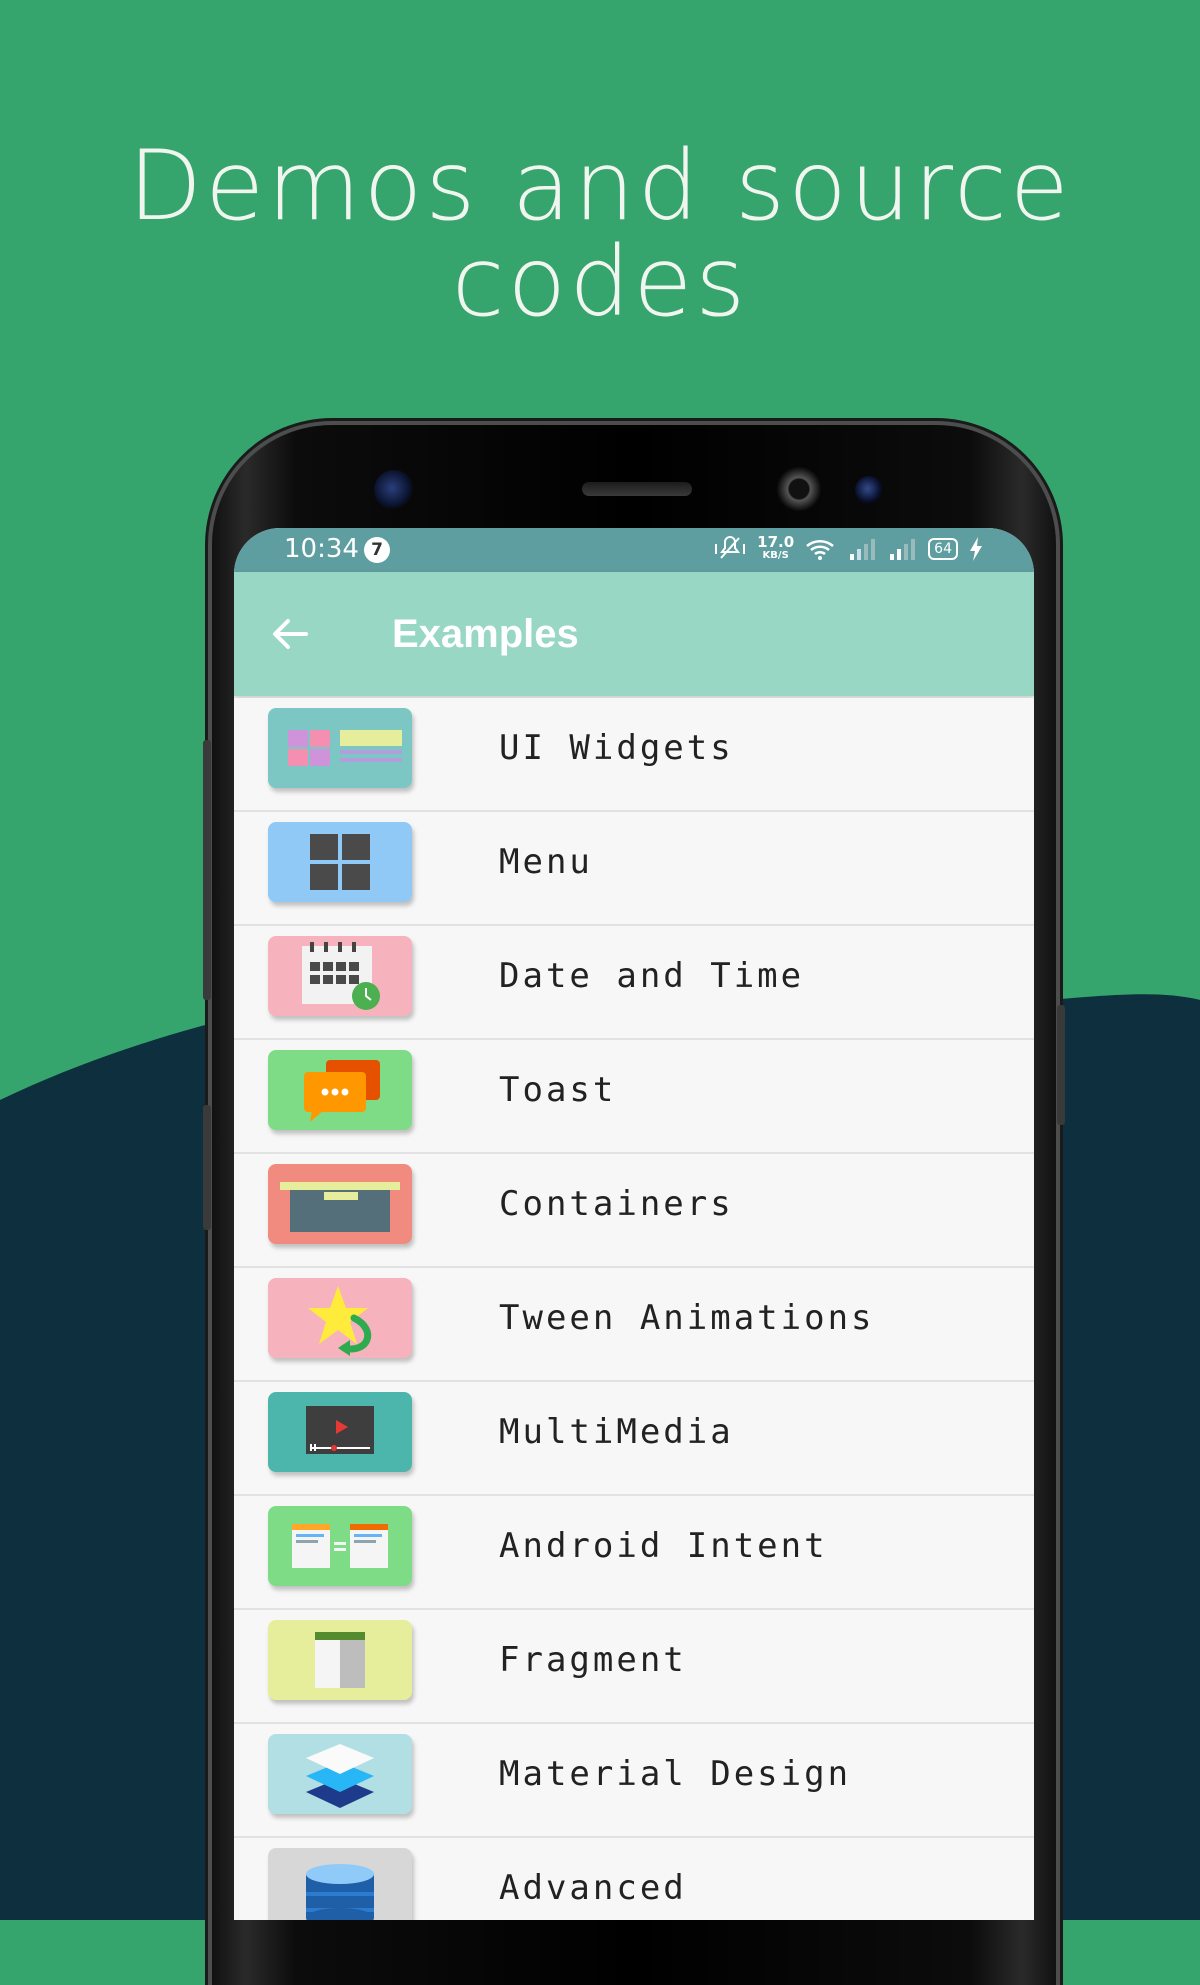 Image resolution: width=1200 pixels, height=1985 pixels. I want to click on tile-android-intent, so click(340, 1546).